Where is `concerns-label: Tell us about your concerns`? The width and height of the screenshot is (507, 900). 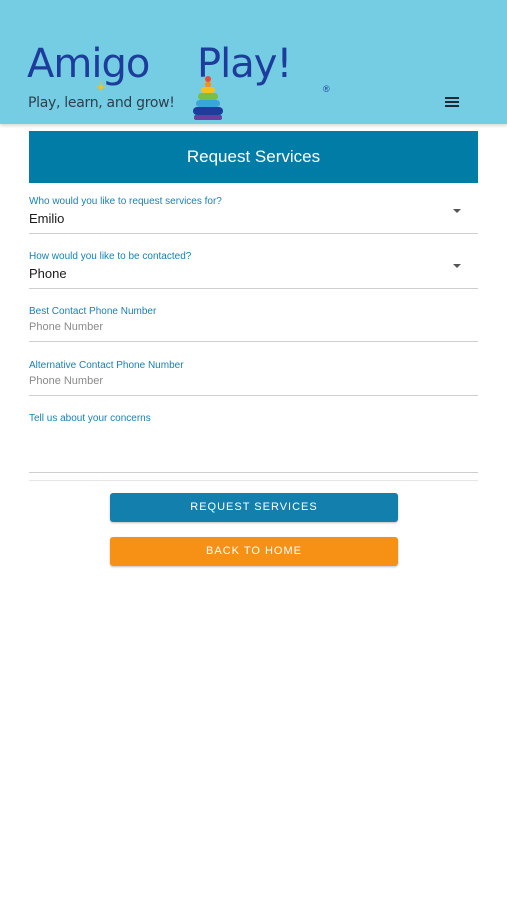 concerns-label: Tell us about your concerns is located at coordinates (90, 418).